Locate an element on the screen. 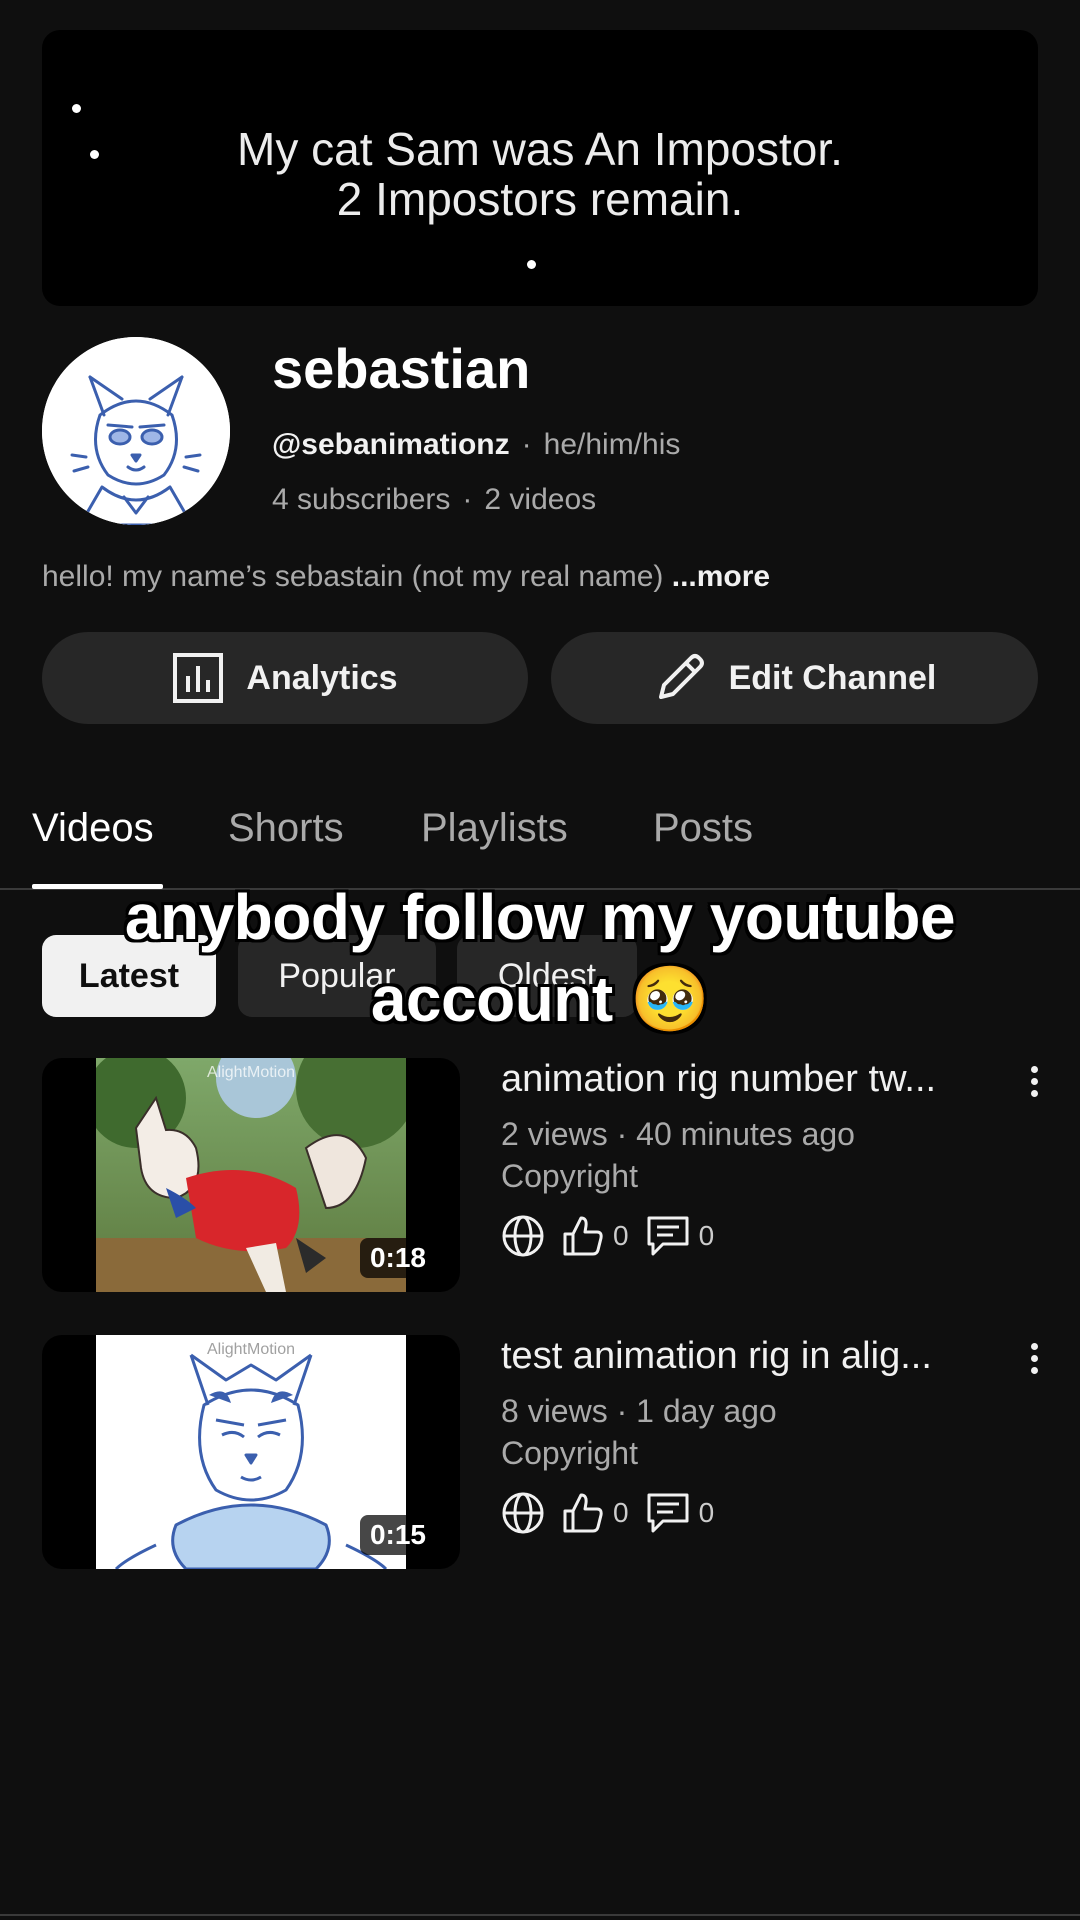 This screenshot has height=1920, width=1080. handle-line: @sebanimationz · he/him/his is located at coordinates (476, 445).